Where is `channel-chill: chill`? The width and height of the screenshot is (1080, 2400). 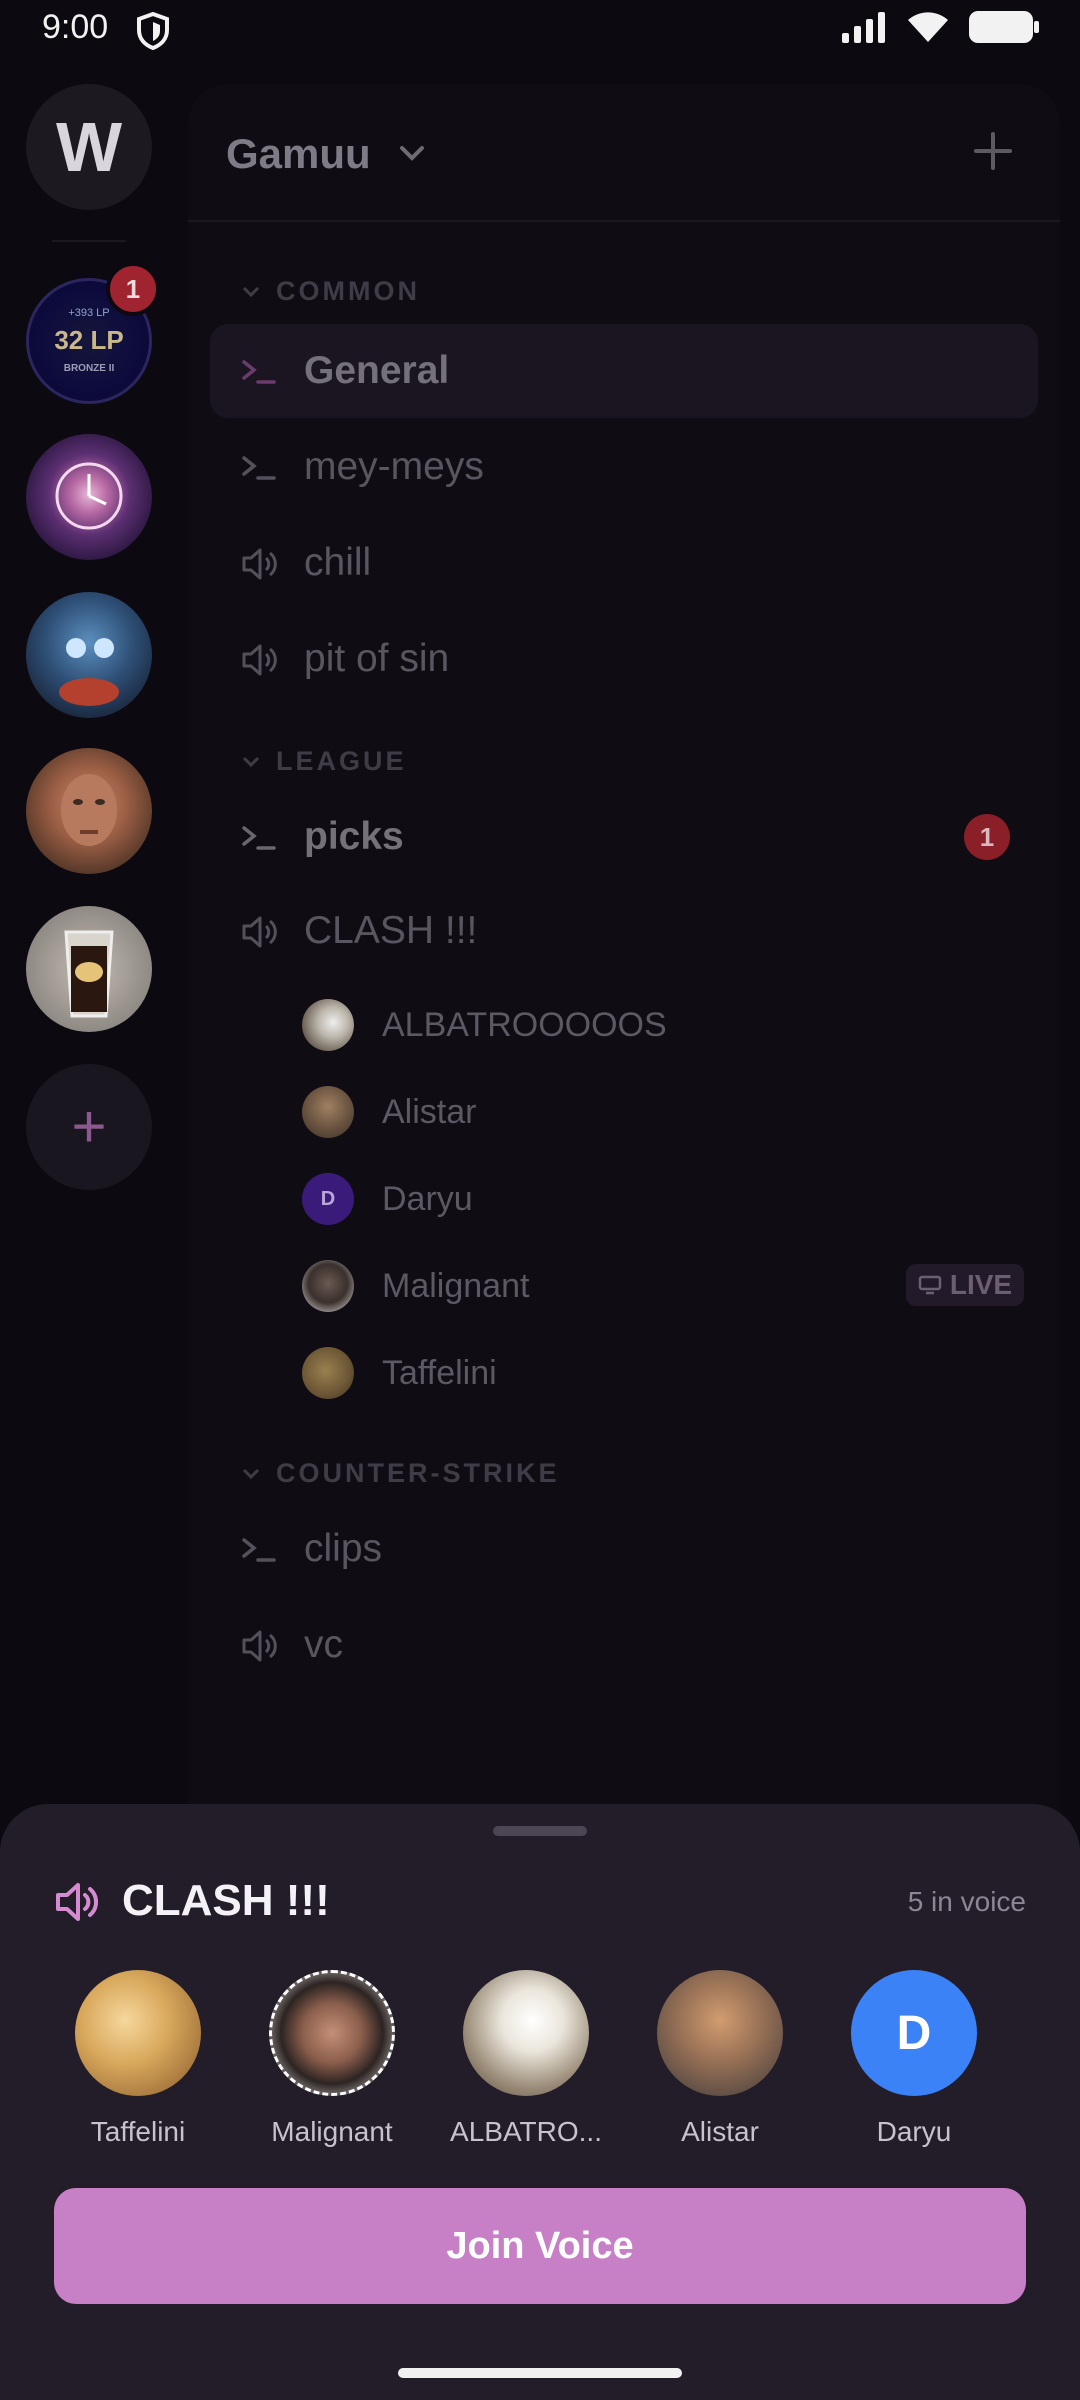 channel-chill: chill is located at coordinates (624, 563).